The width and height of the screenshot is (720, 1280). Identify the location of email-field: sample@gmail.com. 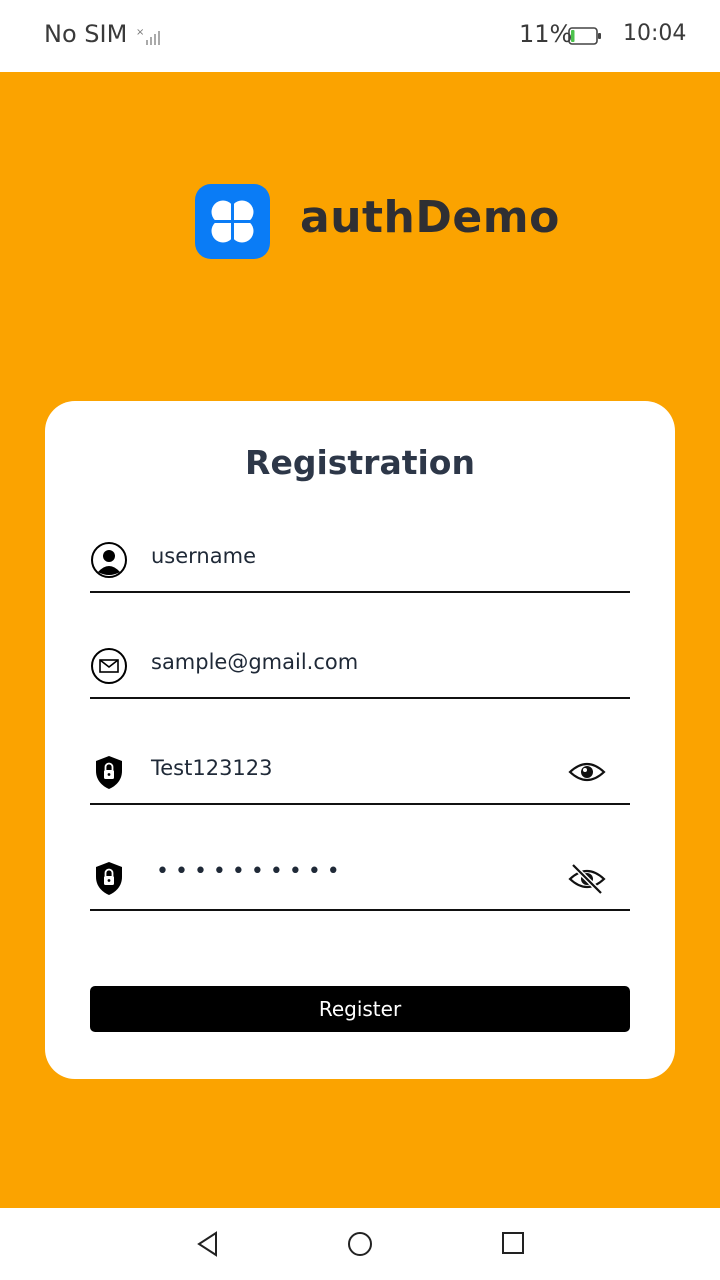
(360, 673).